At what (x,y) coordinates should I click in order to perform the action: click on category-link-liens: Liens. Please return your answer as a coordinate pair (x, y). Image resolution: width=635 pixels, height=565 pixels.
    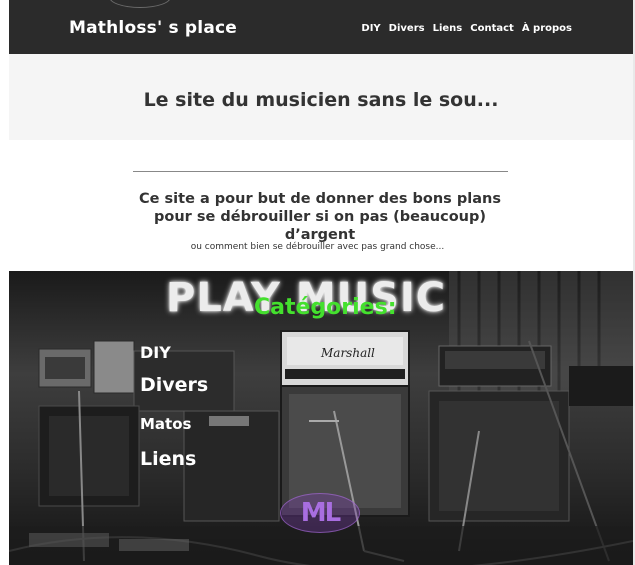
    Looking at the image, I should click on (168, 459).